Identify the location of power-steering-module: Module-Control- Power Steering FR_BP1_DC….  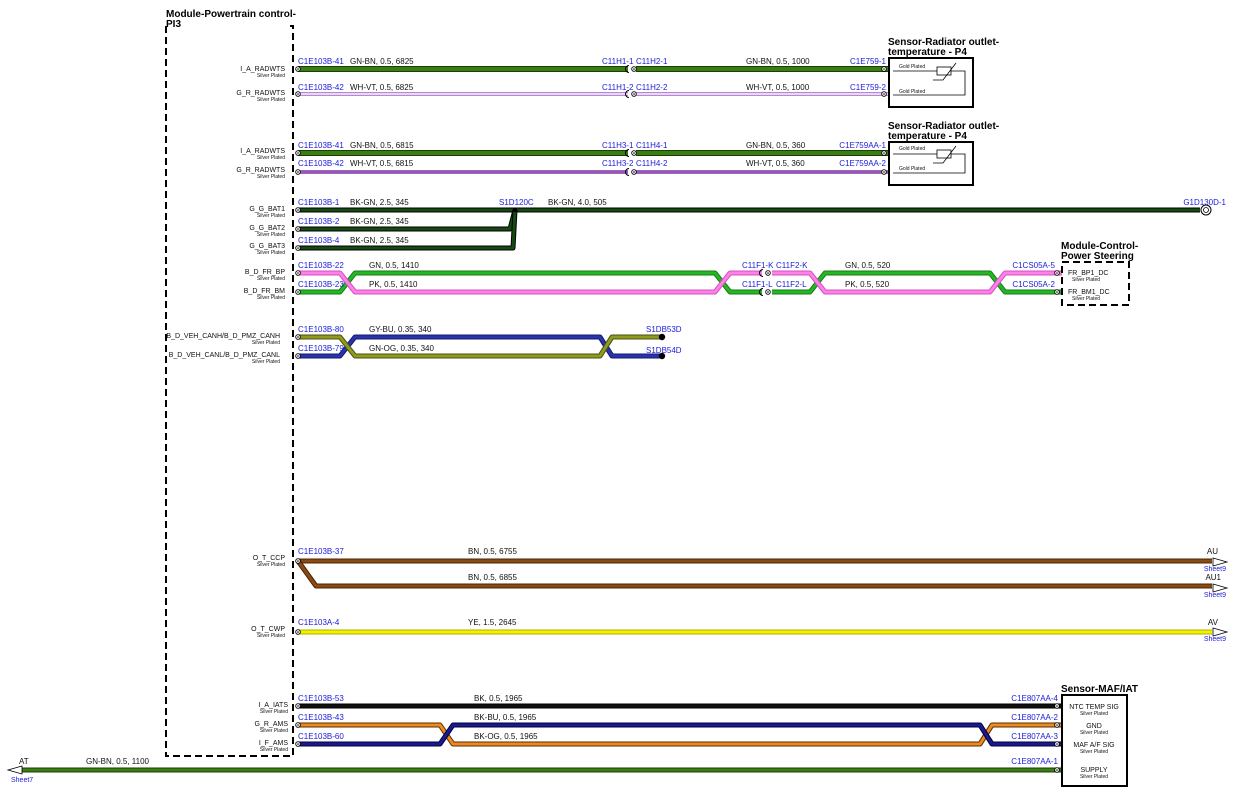
(1099, 273).